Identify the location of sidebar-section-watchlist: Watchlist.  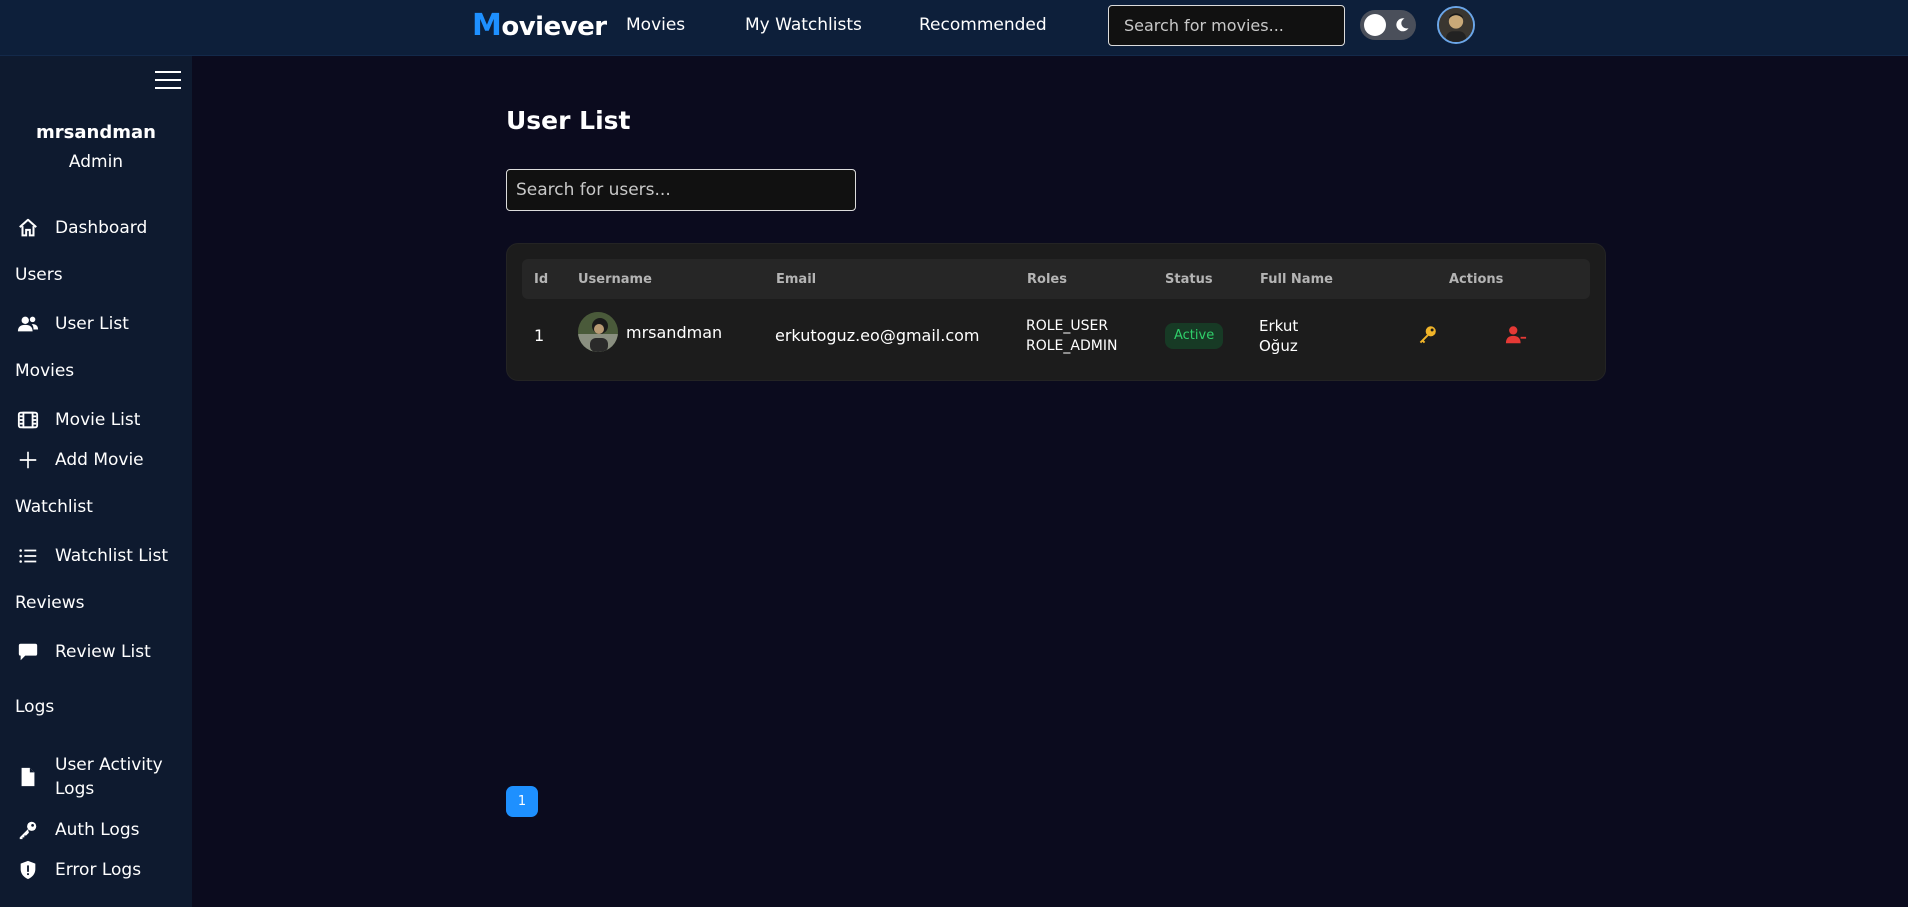
(54, 507).